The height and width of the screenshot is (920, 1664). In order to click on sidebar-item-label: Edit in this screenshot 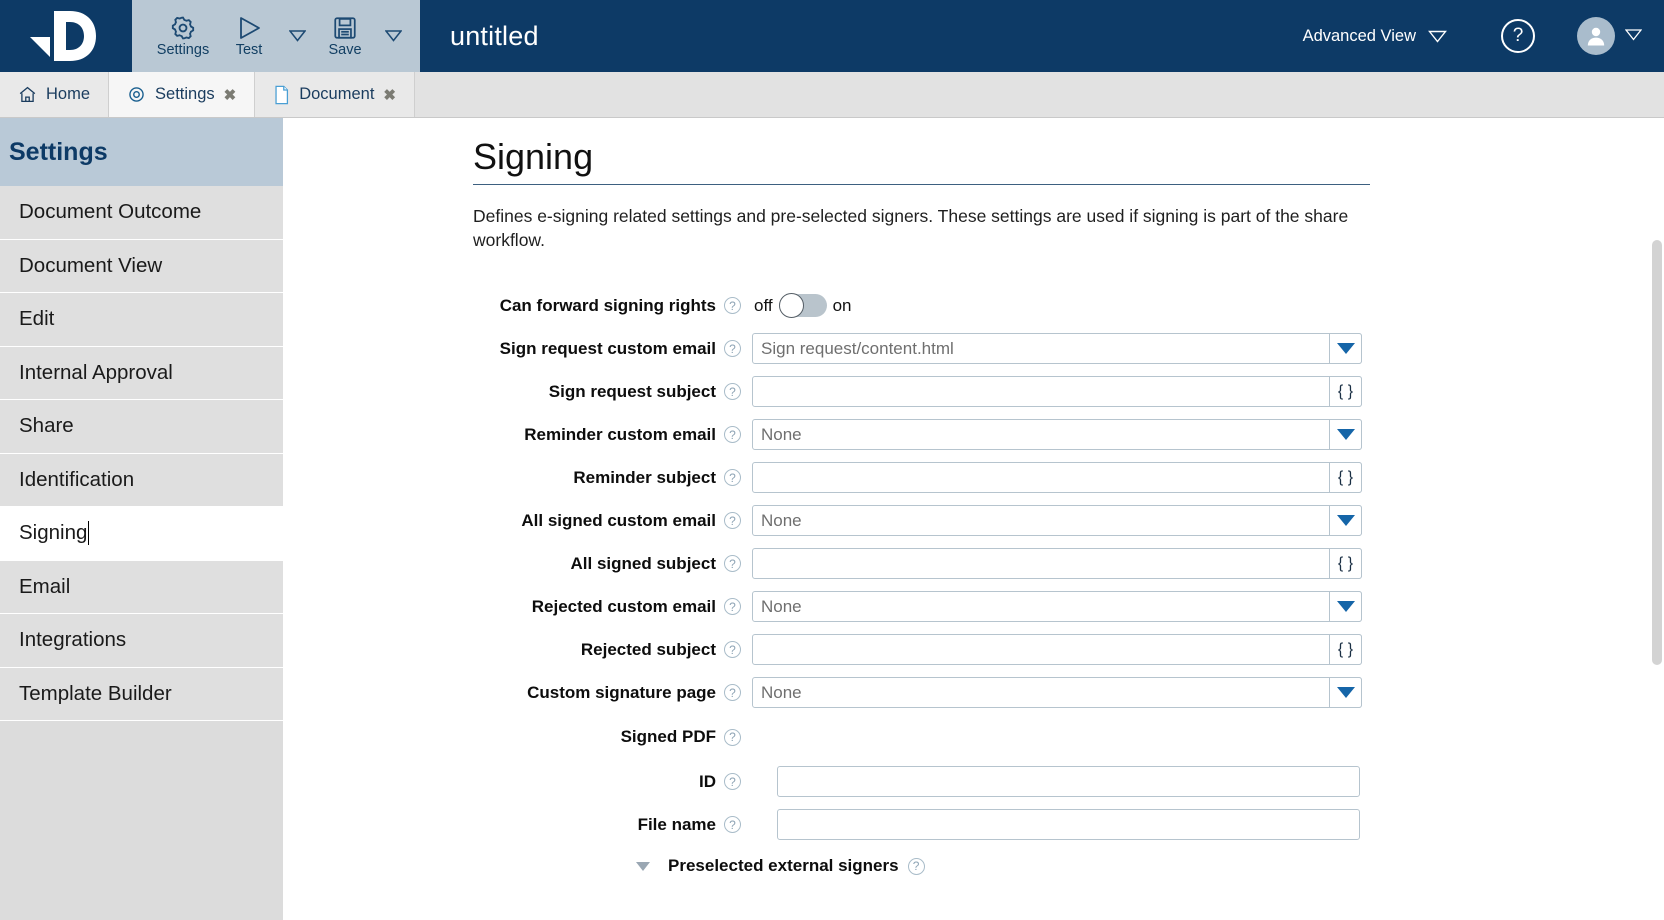, I will do `click(37, 319)`.